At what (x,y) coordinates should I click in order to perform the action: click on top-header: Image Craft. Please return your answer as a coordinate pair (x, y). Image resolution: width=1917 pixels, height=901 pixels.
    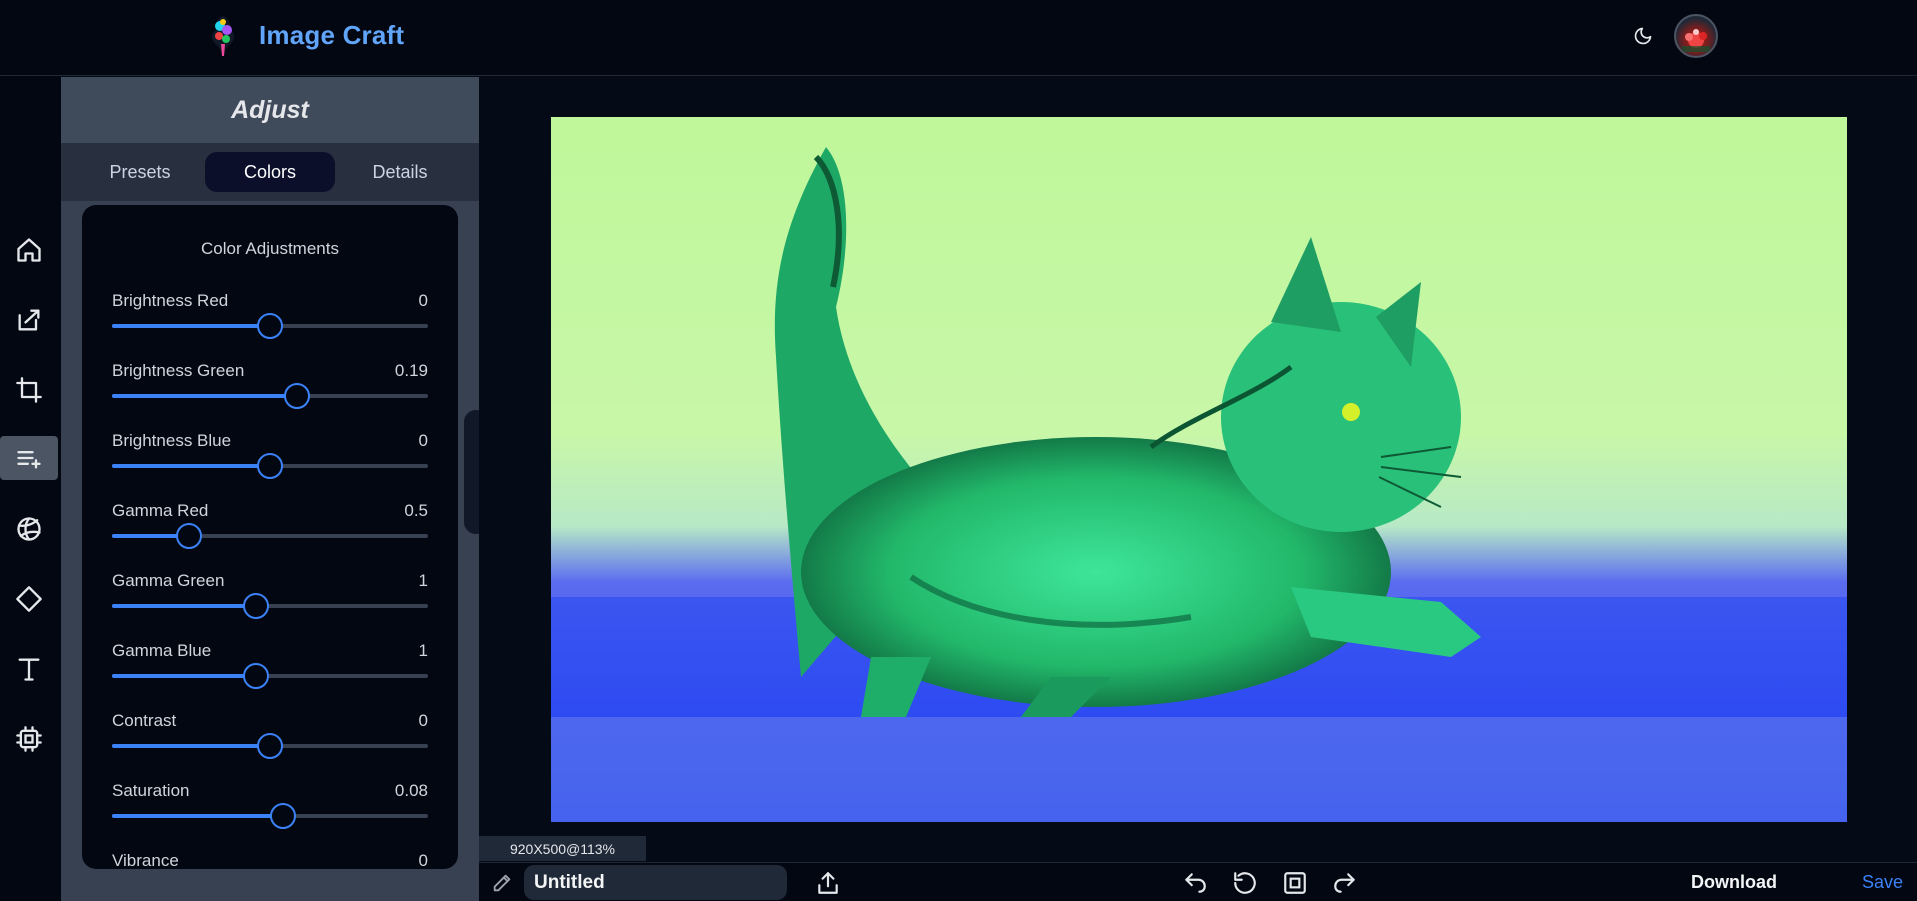
    Looking at the image, I should click on (958, 38).